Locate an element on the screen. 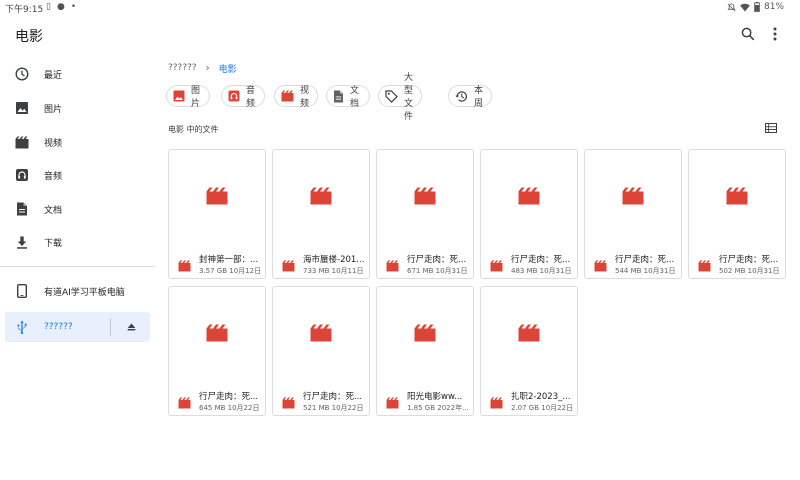  file-tile: 行尸走肉：死... 645 MB 10月22日 is located at coordinates (217, 351).